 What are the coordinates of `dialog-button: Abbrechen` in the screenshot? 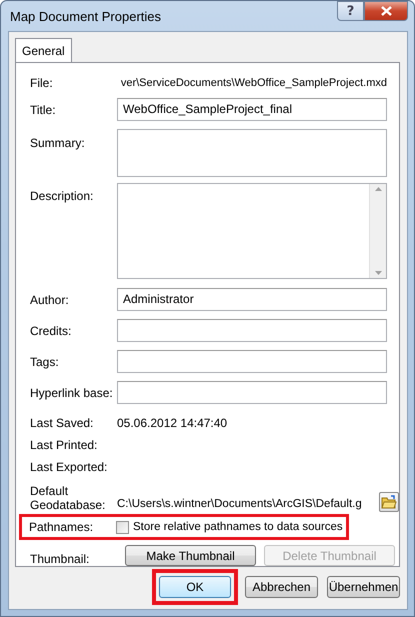 It's located at (281, 587).